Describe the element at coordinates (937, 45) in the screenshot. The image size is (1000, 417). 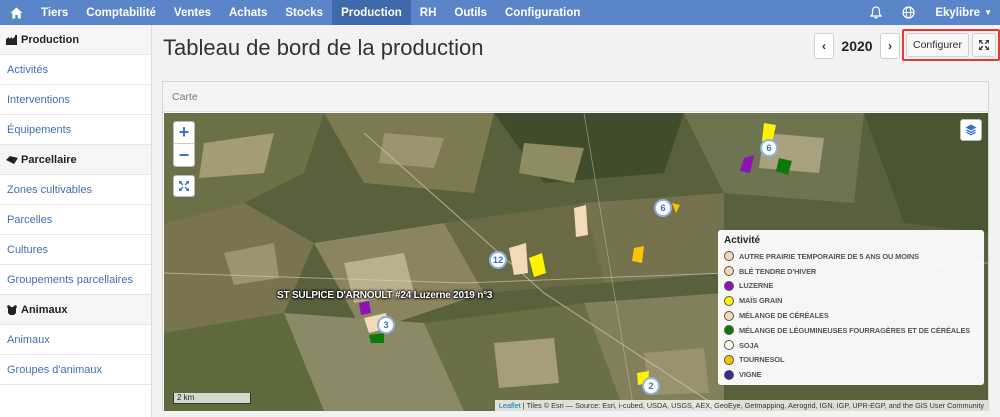
I see `configure-button: Configurer` at that location.